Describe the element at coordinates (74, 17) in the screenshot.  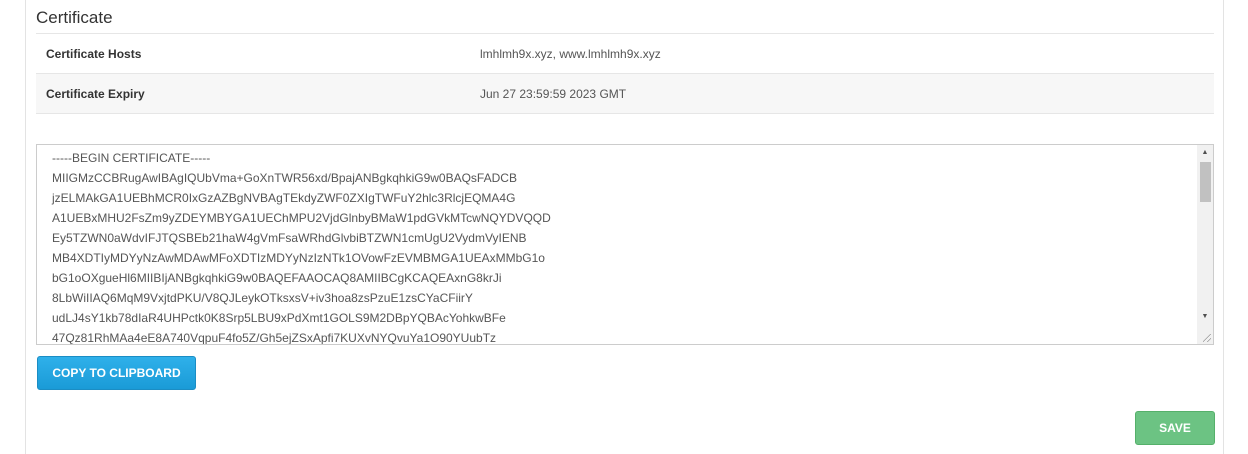
I see `section-title: Certificate` at that location.